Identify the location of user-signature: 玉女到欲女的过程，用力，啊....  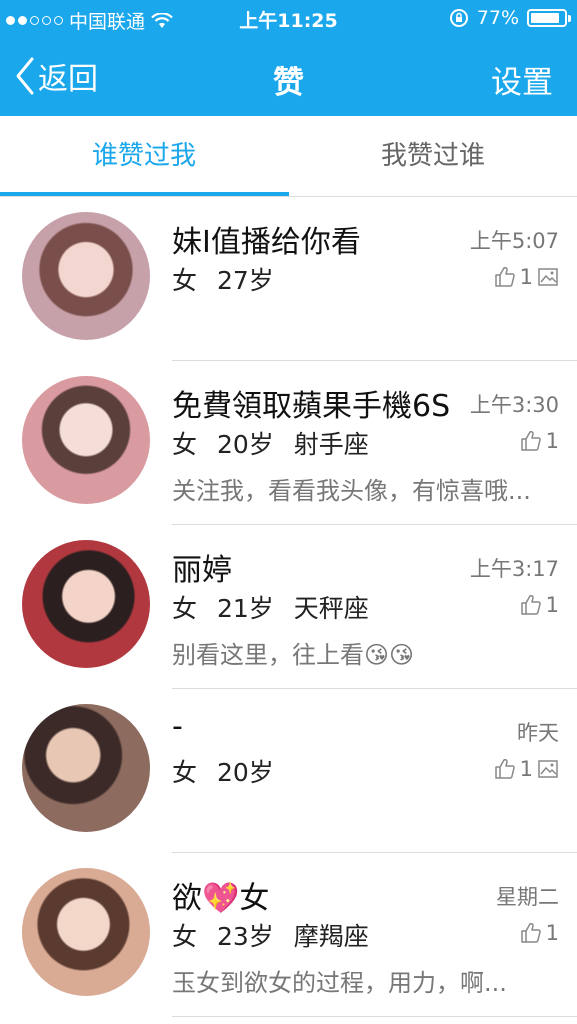
(339, 983).